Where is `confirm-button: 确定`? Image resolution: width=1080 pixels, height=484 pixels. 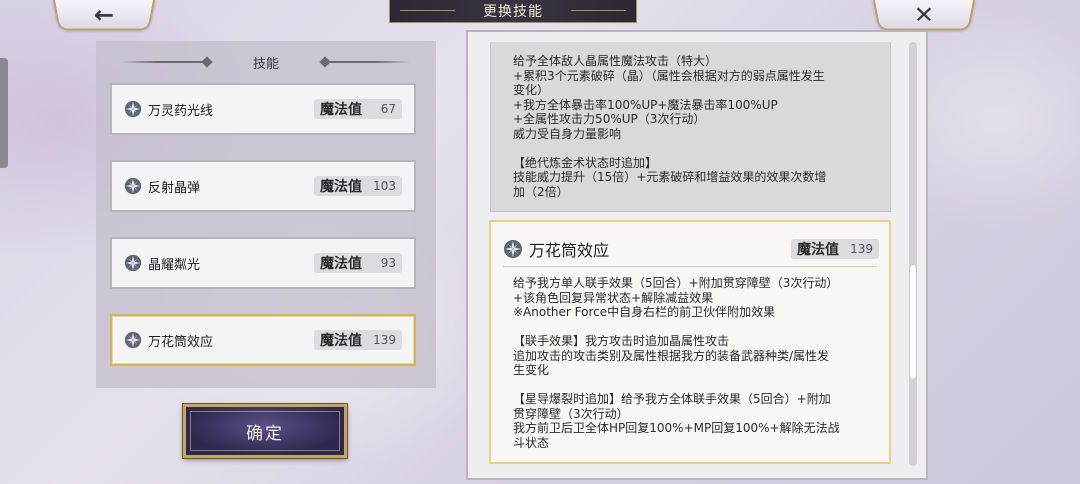
confirm-button: 确定 is located at coordinates (265, 431).